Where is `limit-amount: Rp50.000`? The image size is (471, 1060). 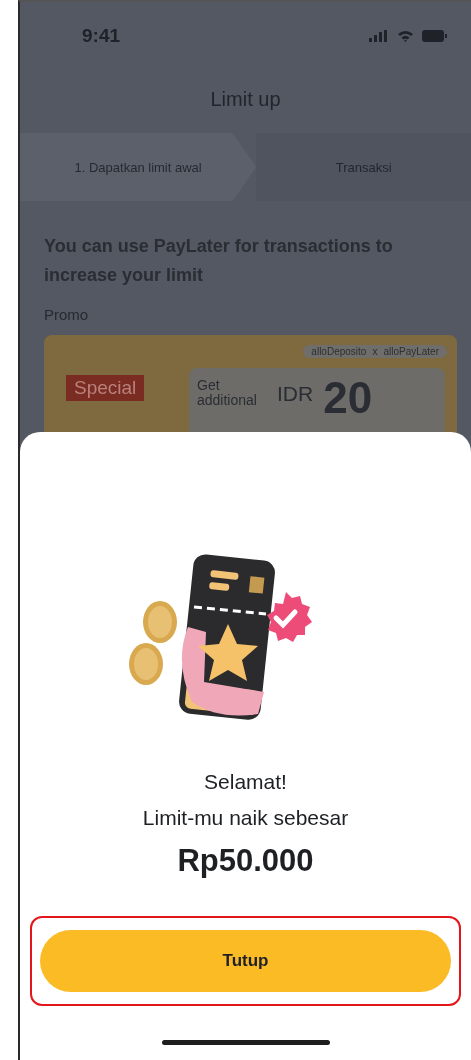
limit-amount: Rp50.000 is located at coordinates (245, 861).